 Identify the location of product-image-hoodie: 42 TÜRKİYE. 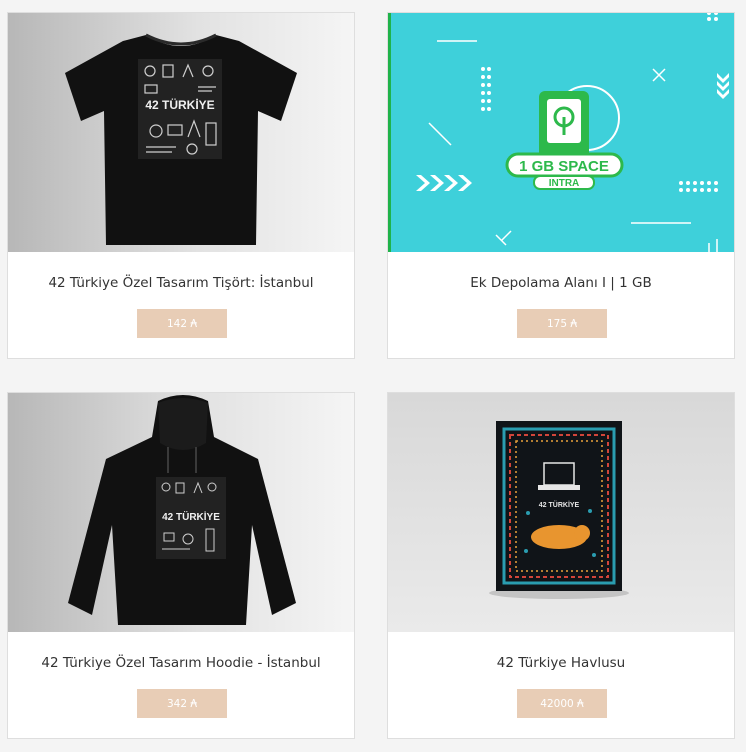
(181, 512).